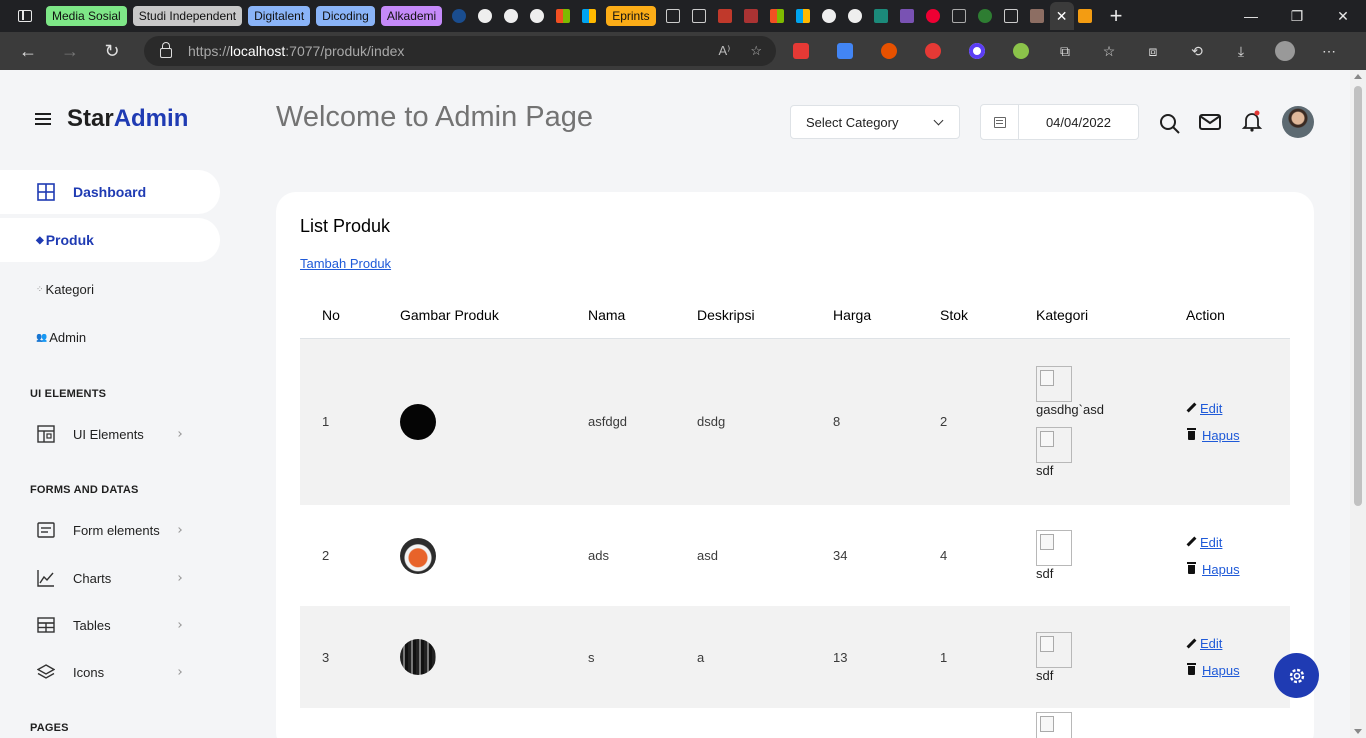  I want to click on tab-group-media-sosial: Media Sosial, so click(86, 16).